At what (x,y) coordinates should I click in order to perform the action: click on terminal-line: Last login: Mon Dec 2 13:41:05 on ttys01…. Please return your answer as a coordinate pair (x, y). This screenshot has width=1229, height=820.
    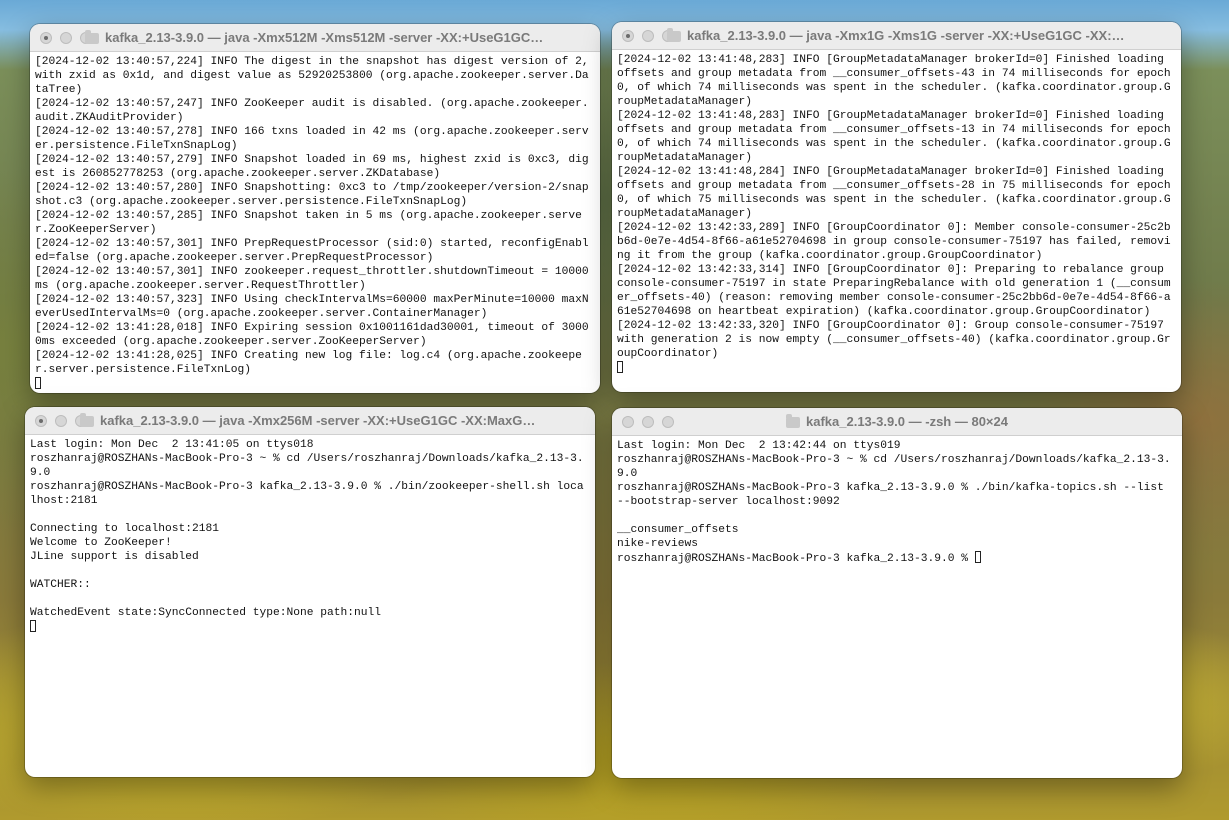
    Looking at the image, I should click on (172, 445).